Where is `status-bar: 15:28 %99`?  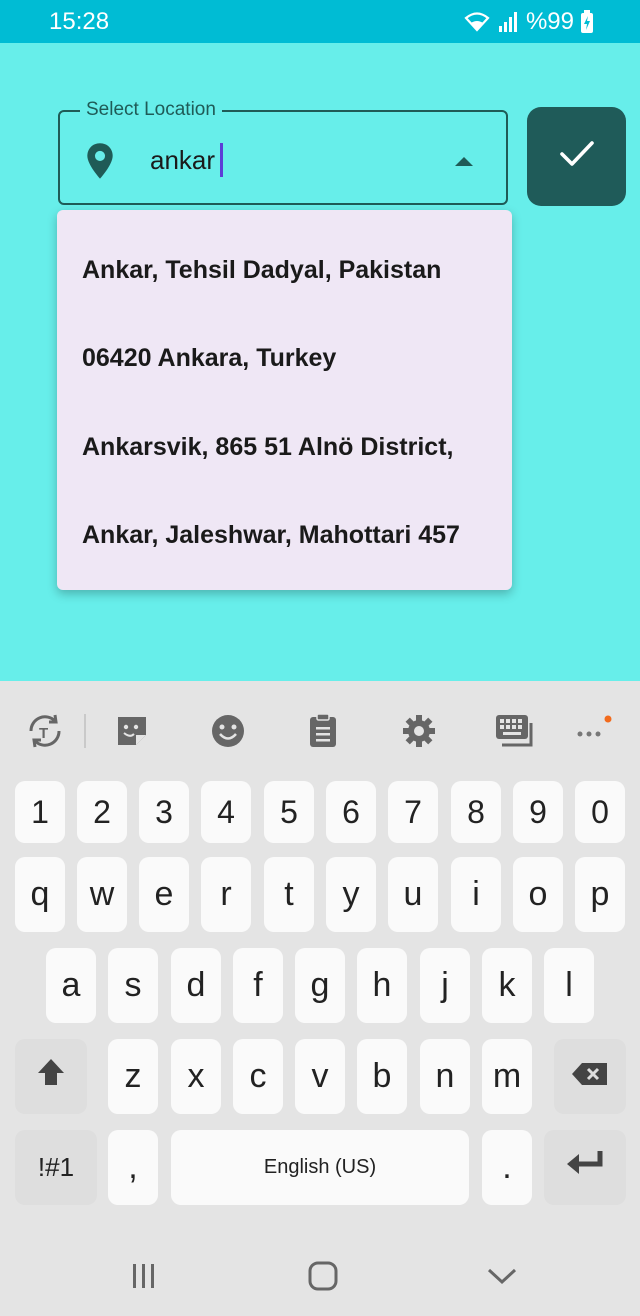
status-bar: 15:28 %99 is located at coordinates (320, 21).